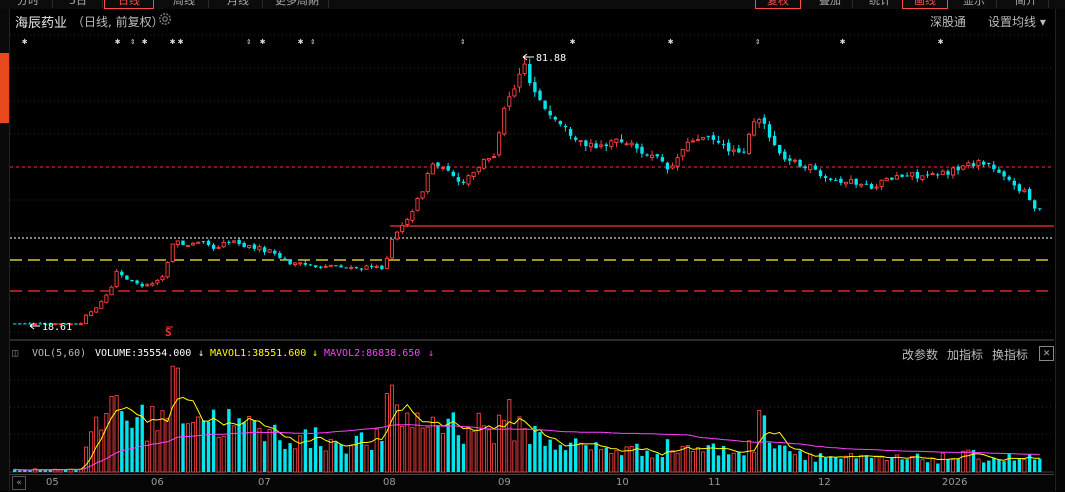  What do you see at coordinates (4, 88) in the screenshot?
I see `left-strip-accent` at bounding box center [4, 88].